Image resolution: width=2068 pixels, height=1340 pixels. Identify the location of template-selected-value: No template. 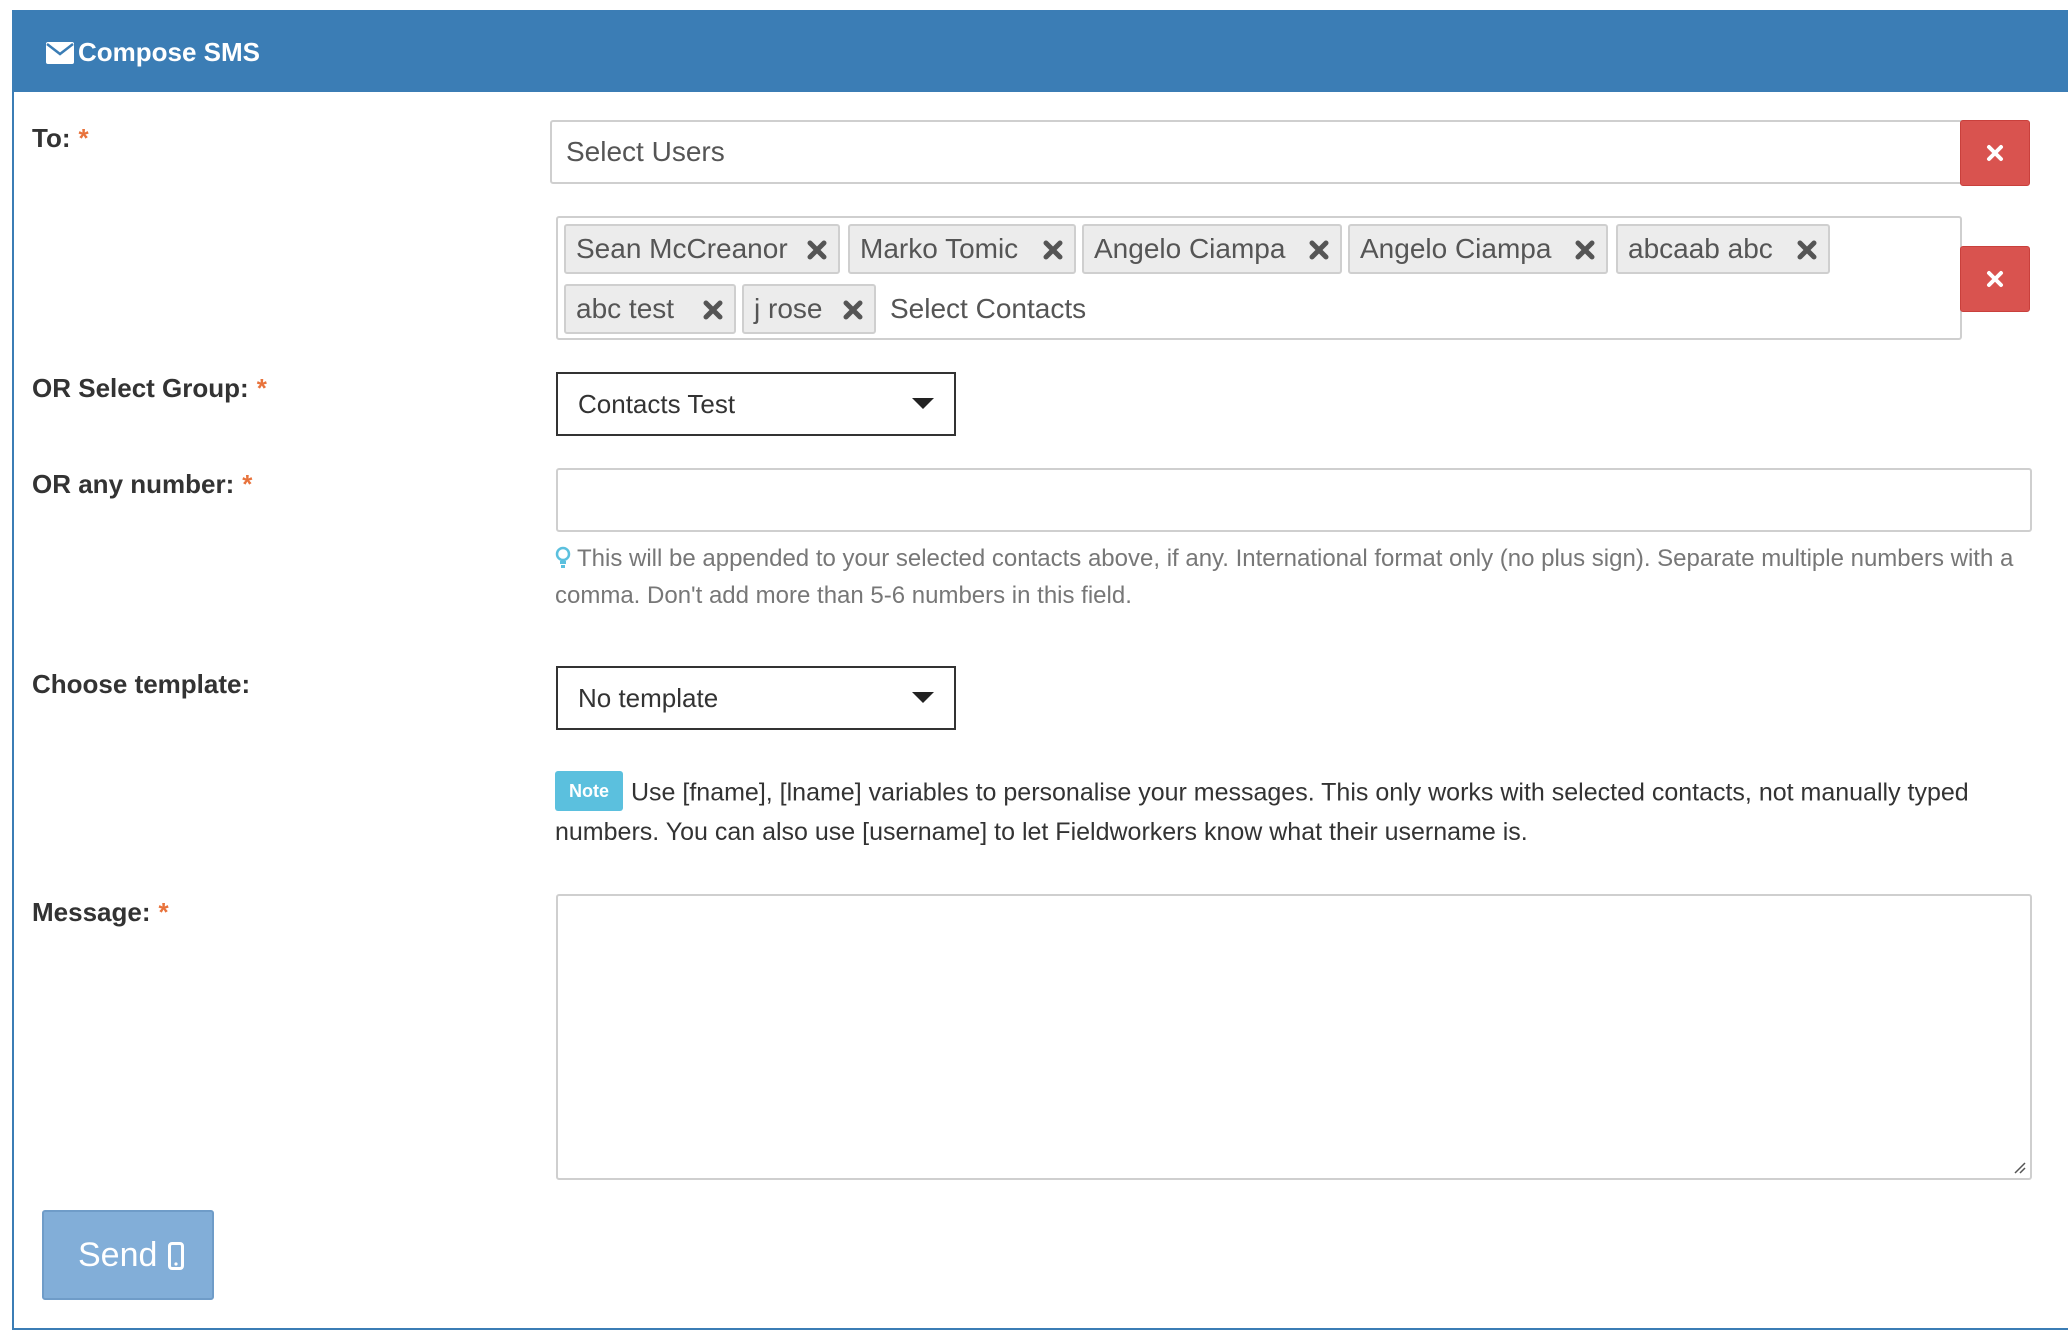
(648, 698).